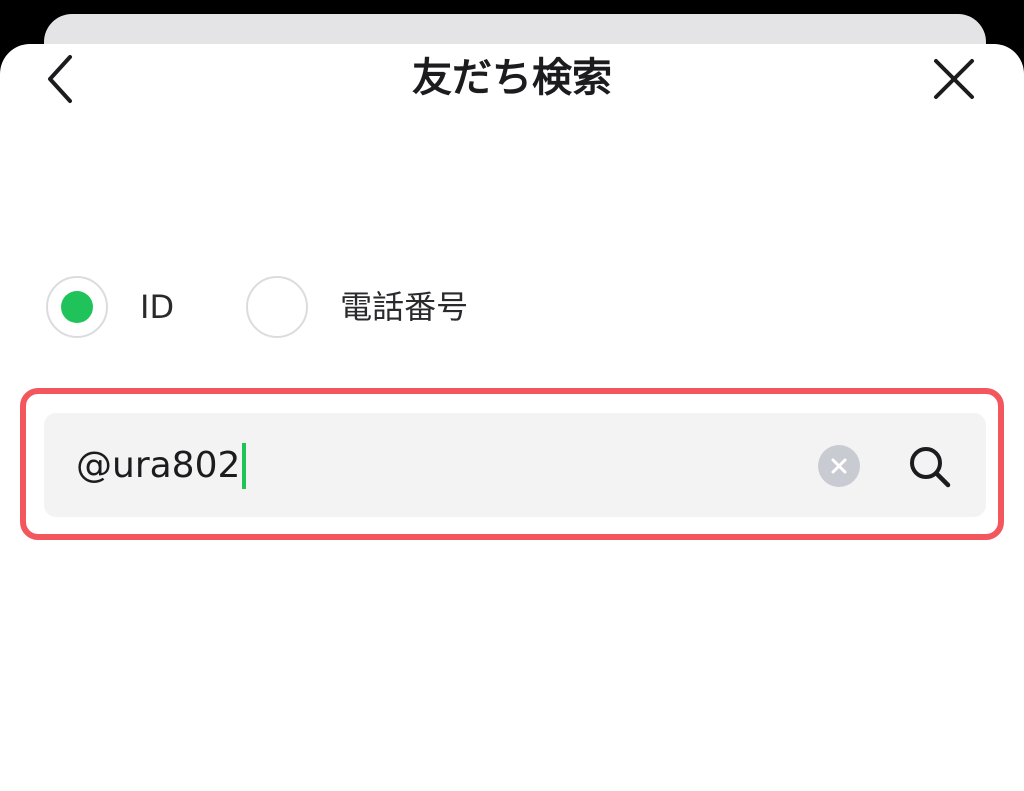 The image size is (1024, 791). I want to click on radio-label-phone: 電話番号, so click(404, 307).